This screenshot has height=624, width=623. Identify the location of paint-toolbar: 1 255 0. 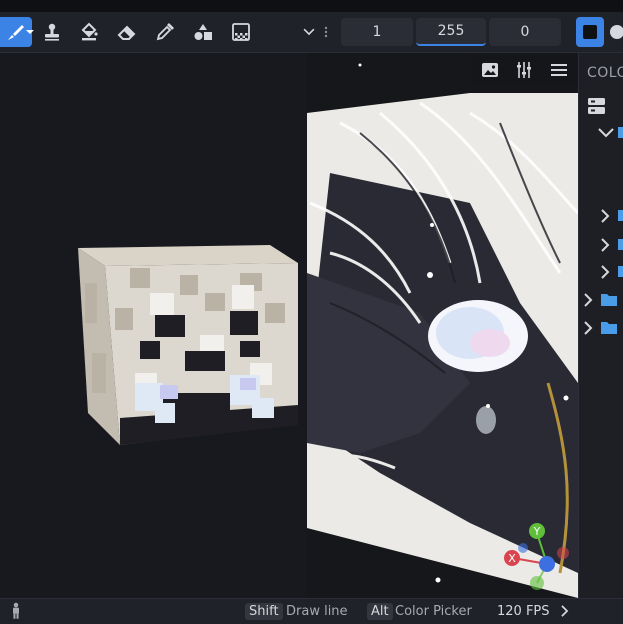
(311, 32).